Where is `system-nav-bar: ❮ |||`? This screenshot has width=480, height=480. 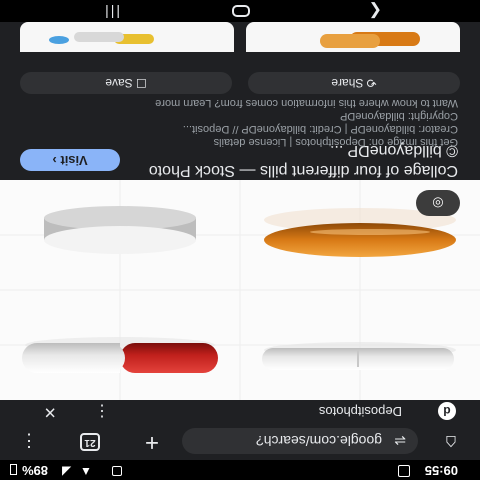 system-nav-bar: ❮ ||| is located at coordinates (240, 11).